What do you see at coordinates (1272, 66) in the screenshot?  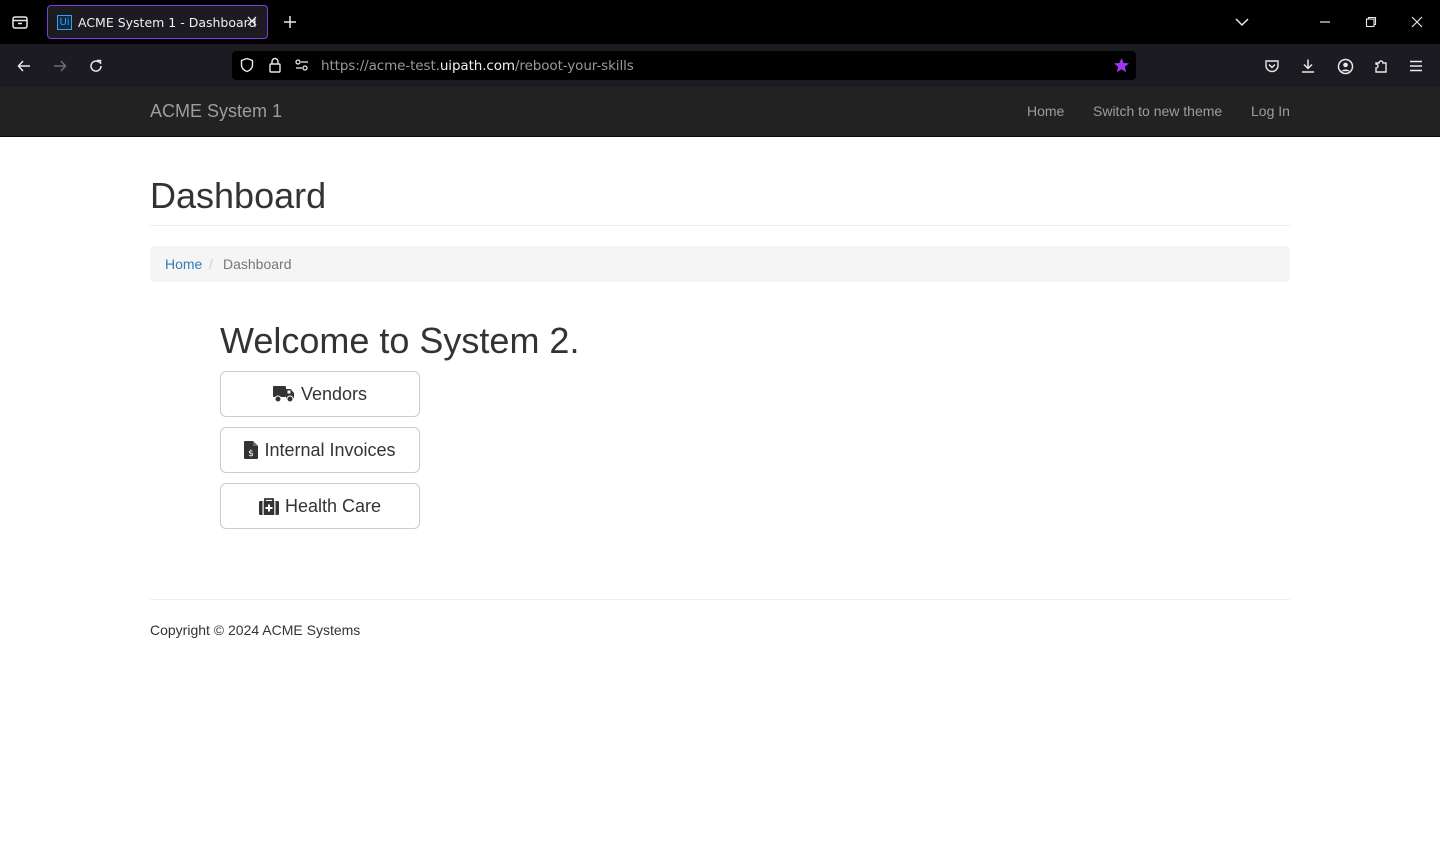 I see `pocket-icon` at bounding box center [1272, 66].